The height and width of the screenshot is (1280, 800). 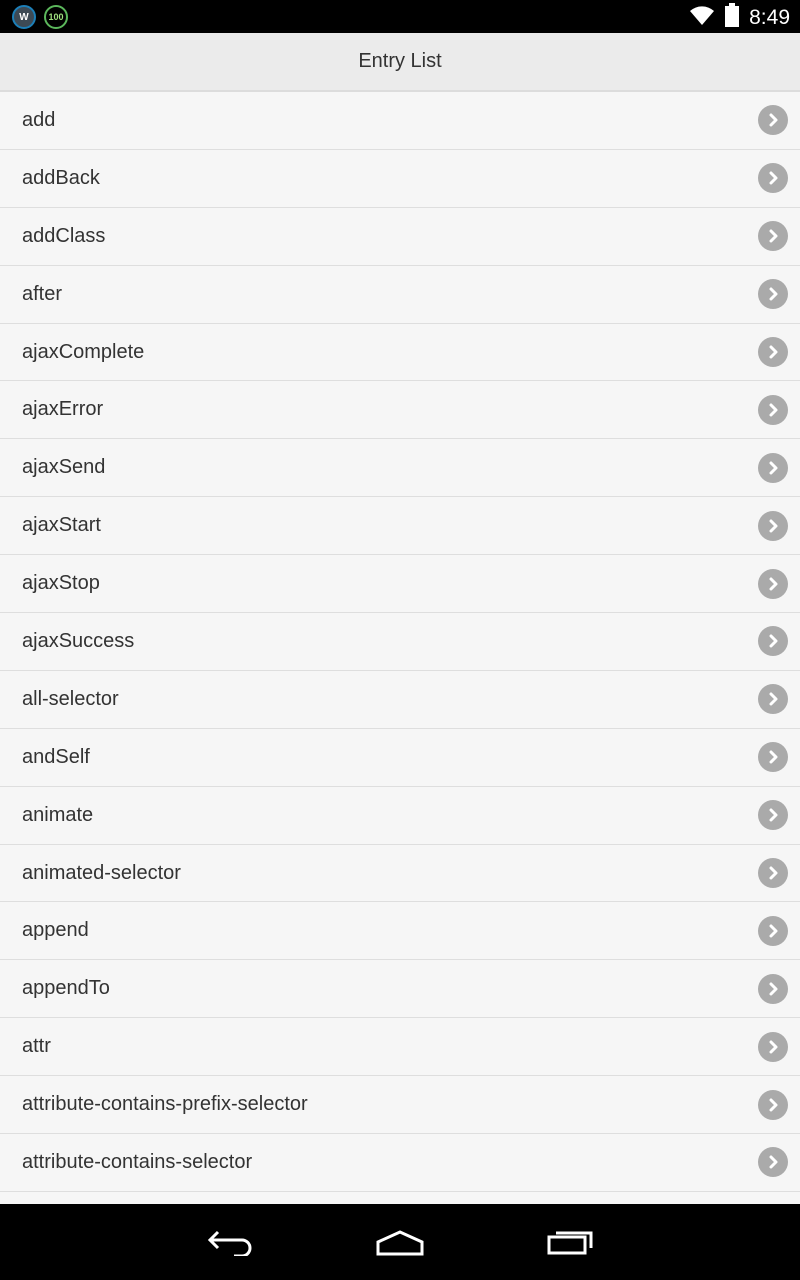 I want to click on list-item, so click(x=400, y=1198).